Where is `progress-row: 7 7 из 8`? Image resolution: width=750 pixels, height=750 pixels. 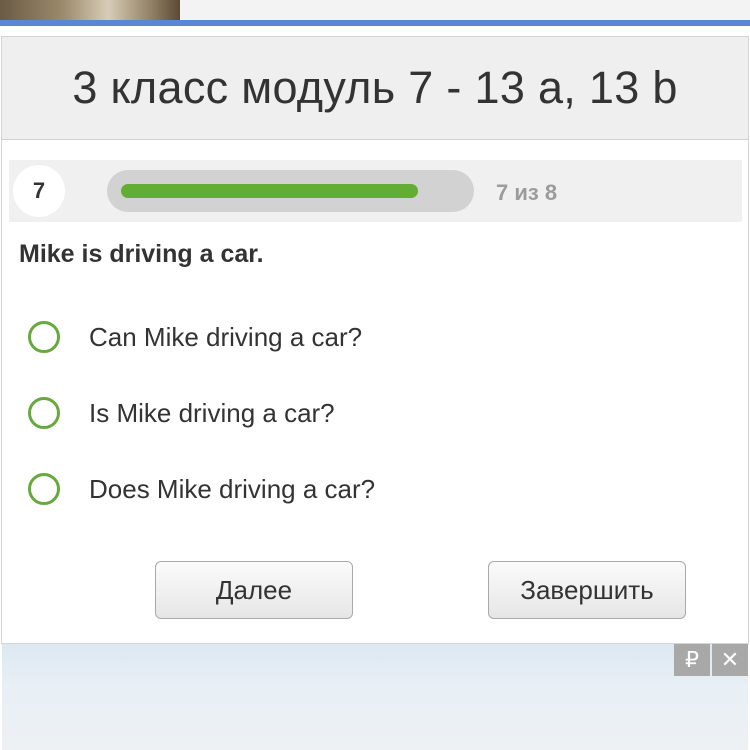 progress-row: 7 7 из 8 is located at coordinates (375, 191).